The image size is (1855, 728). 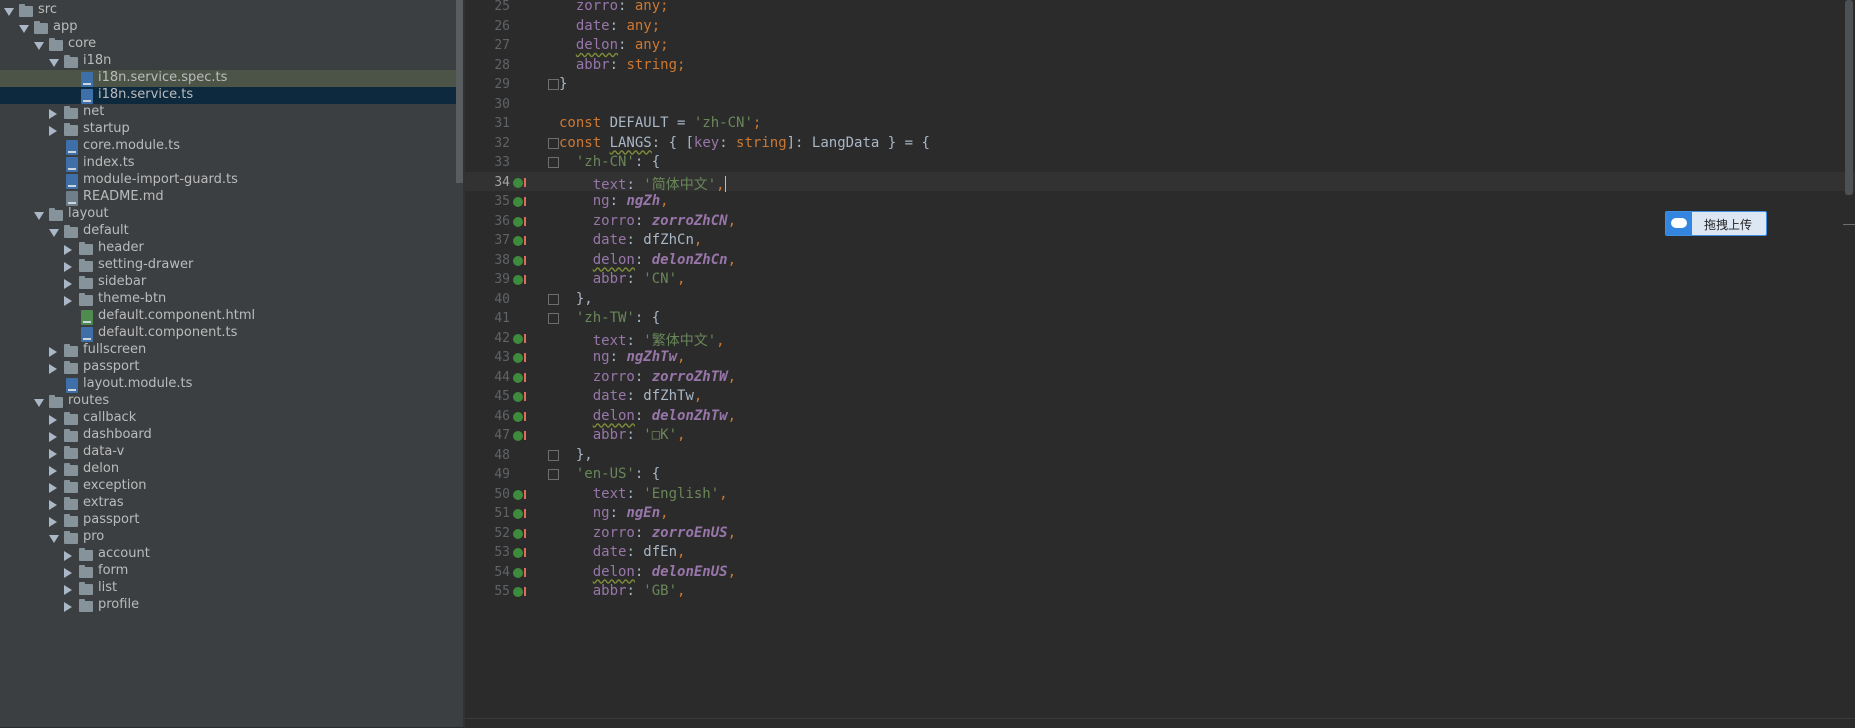 I want to click on tree-file-i18n.service.ts: i18n.service.ts, so click(x=231, y=95).